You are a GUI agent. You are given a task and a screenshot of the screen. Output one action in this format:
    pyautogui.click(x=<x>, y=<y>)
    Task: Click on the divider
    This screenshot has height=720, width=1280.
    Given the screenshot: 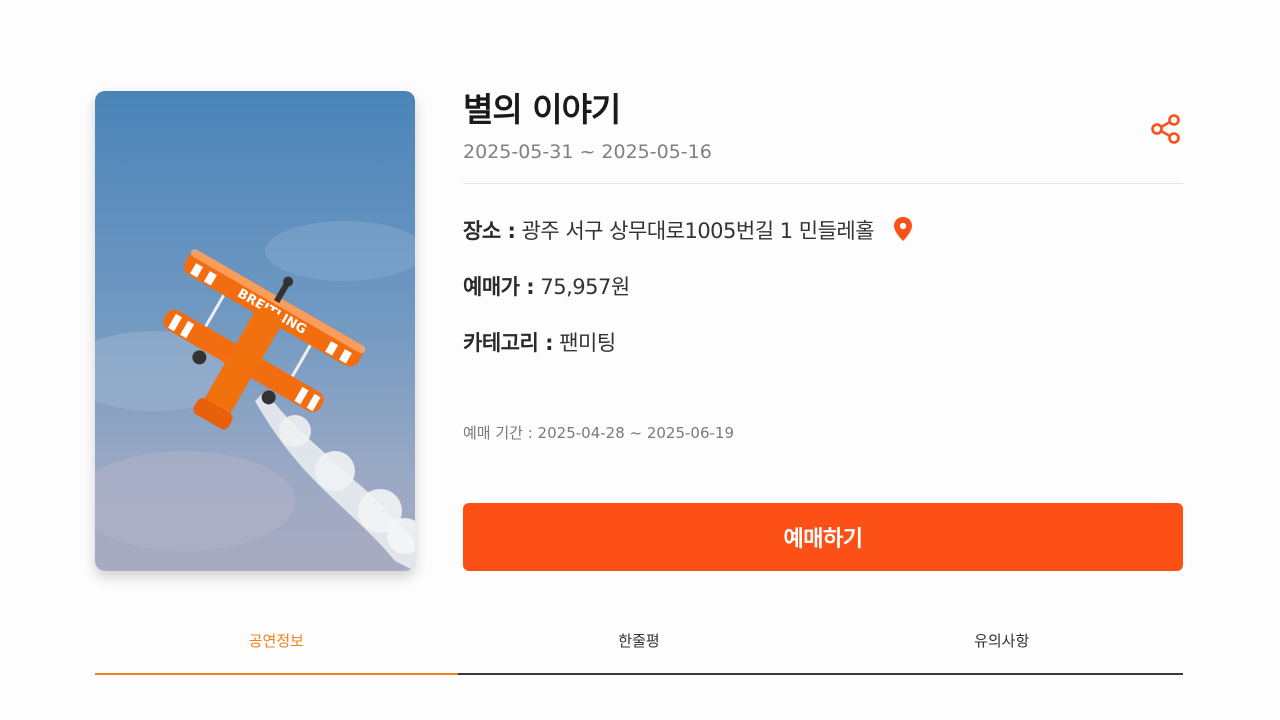 What is the action you would take?
    pyautogui.click(x=823, y=183)
    